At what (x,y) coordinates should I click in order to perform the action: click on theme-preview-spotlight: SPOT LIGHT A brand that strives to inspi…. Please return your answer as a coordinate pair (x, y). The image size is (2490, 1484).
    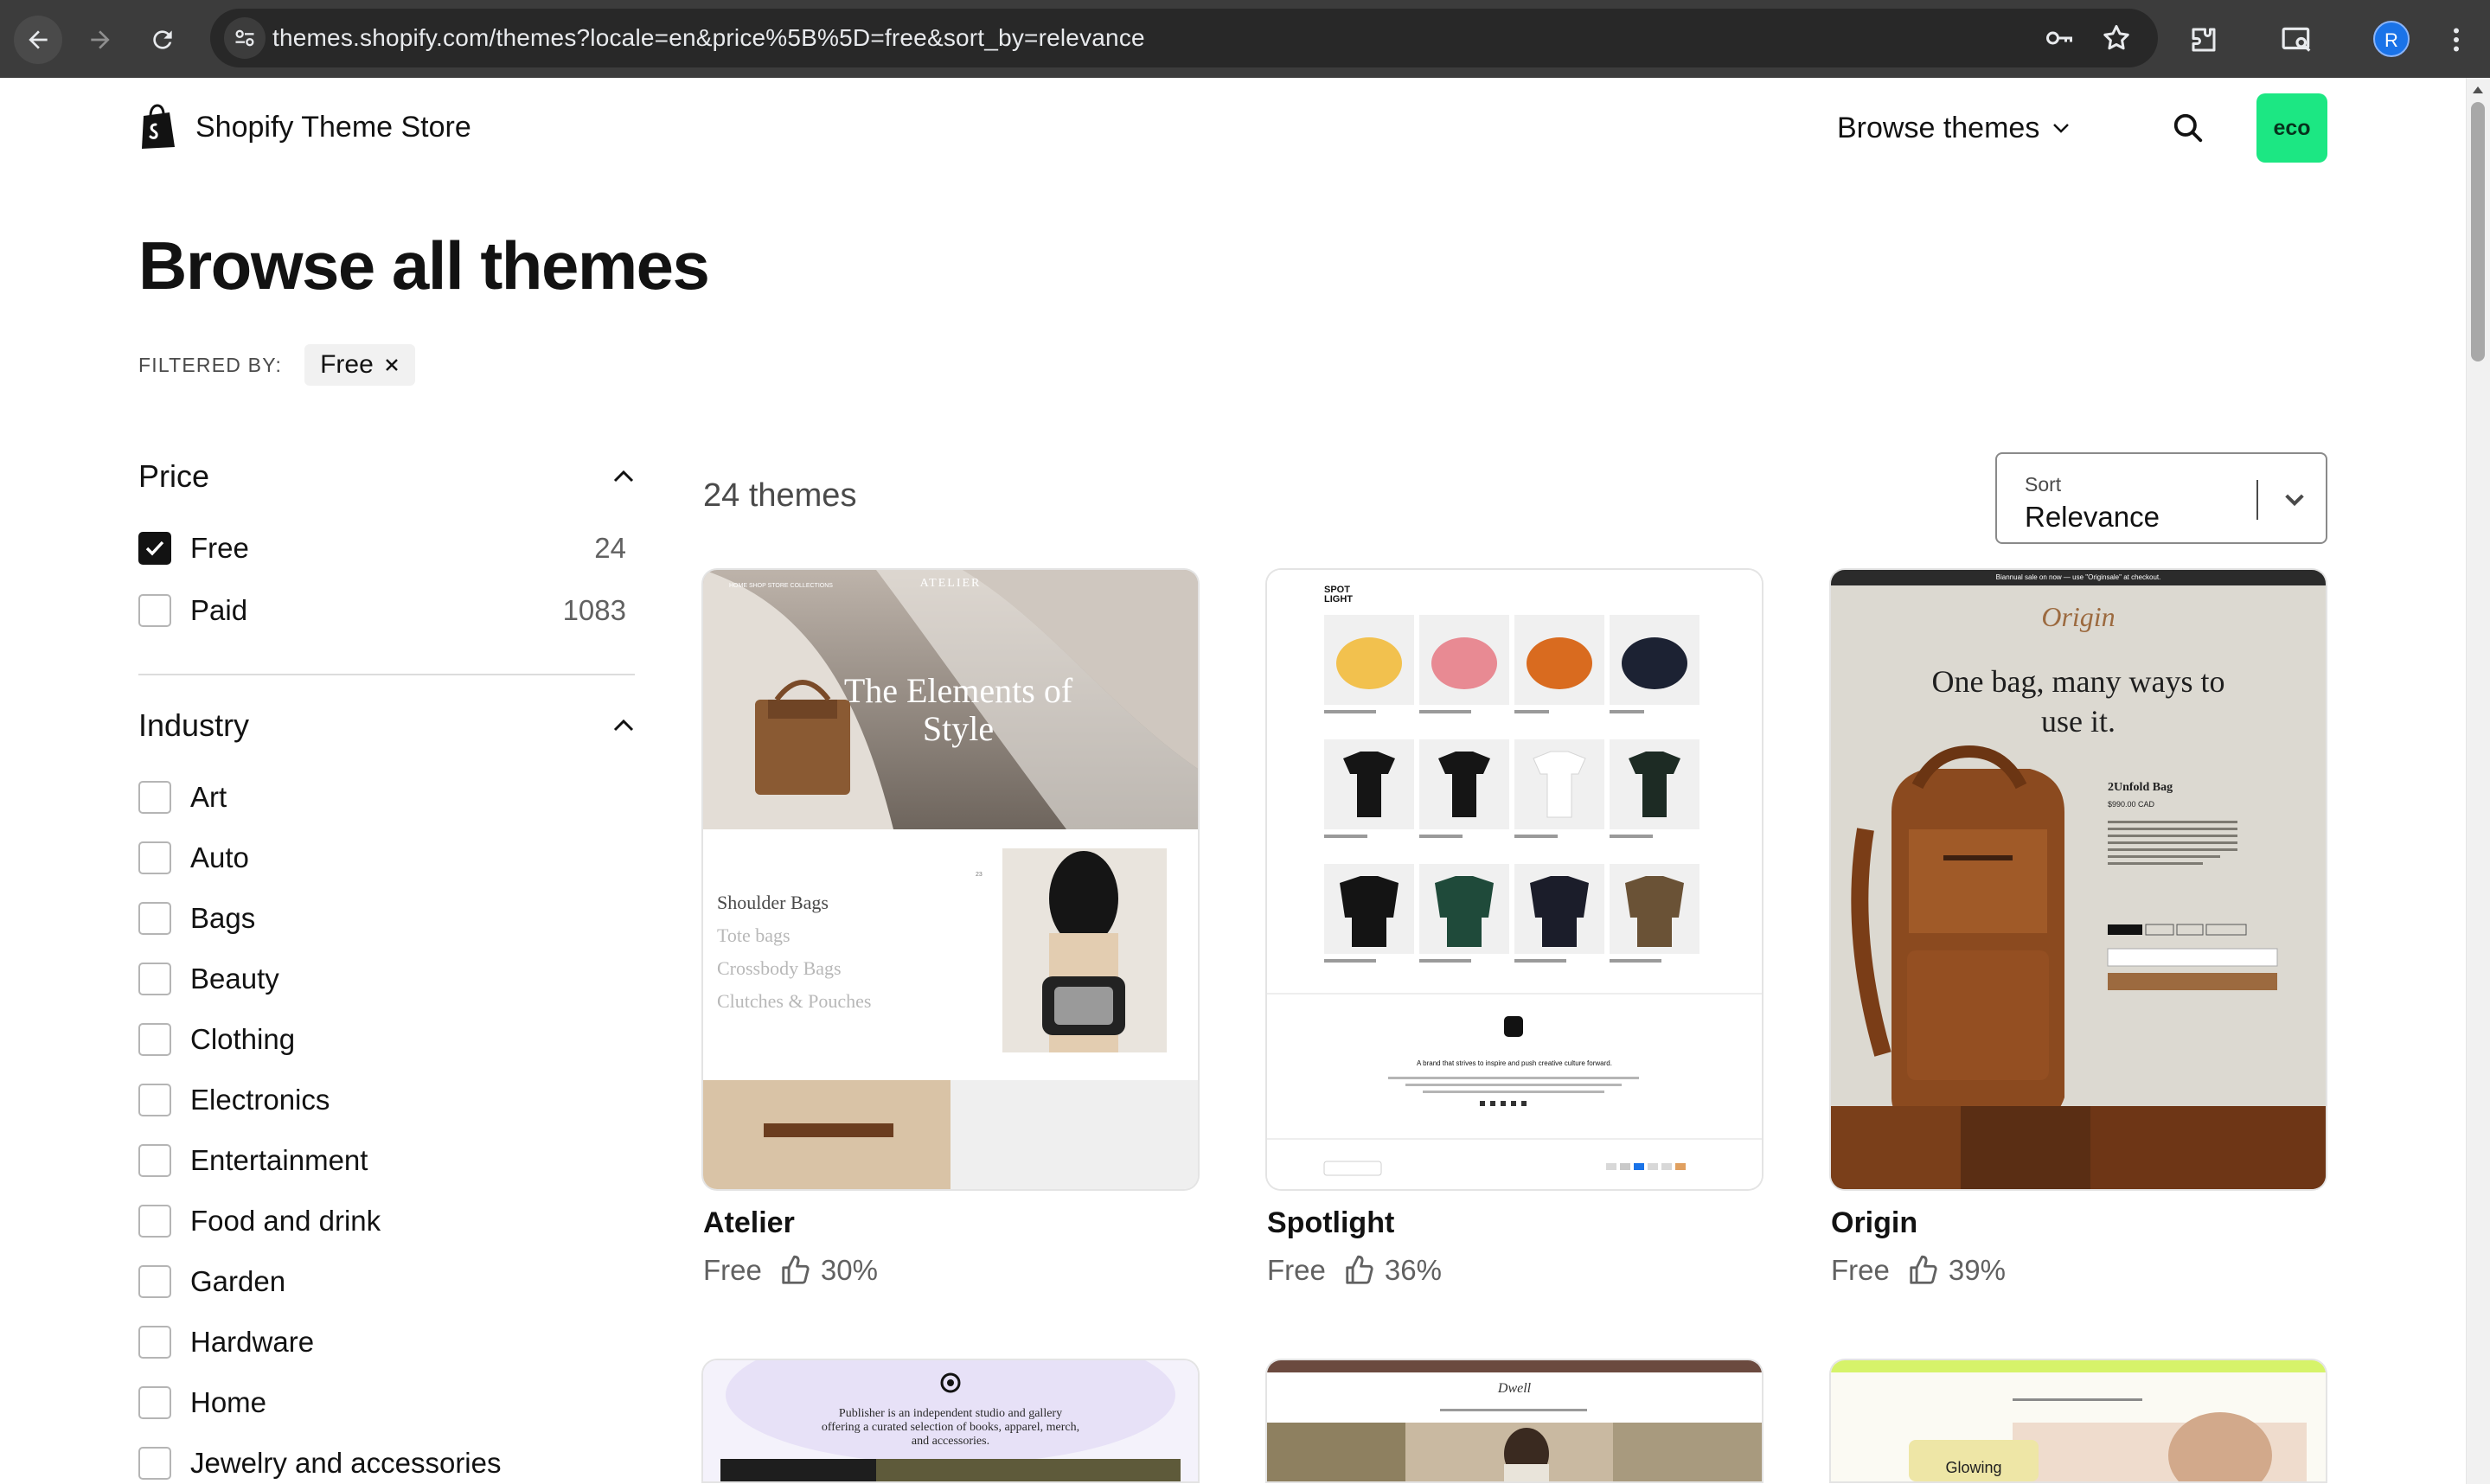
    Looking at the image, I should click on (1514, 880).